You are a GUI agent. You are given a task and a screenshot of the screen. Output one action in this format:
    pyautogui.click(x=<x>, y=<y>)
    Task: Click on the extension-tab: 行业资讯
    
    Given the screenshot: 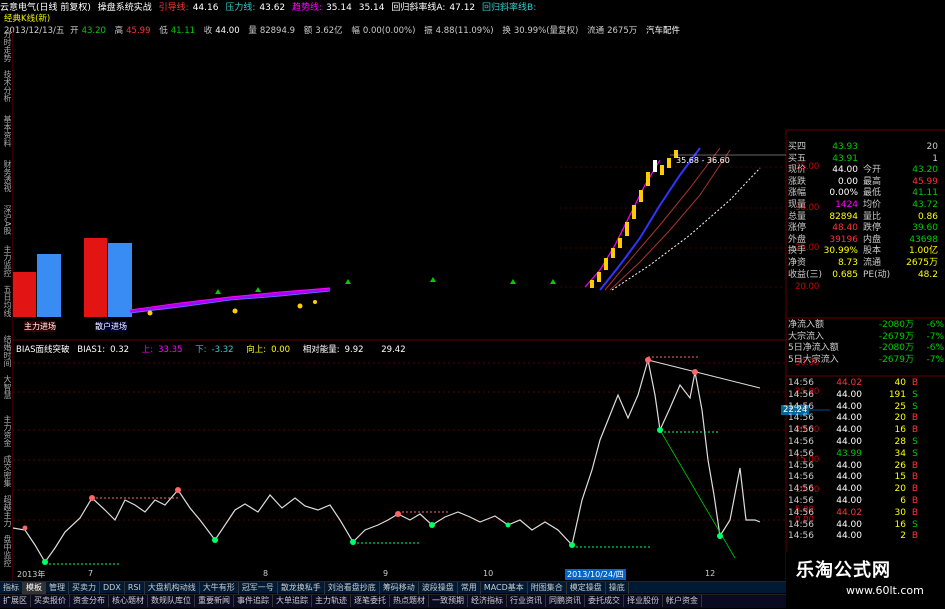 What is the action you would take?
    pyautogui.click(x=526, y=601)
    